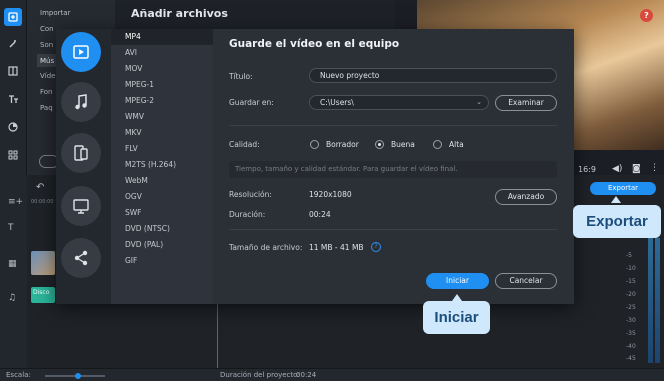 This screenshot has height=381, width=664. What do you see at coordinates (631, 294) in the screenshot?
I see `db-level-label: -20` at bounding box center [631, 294].